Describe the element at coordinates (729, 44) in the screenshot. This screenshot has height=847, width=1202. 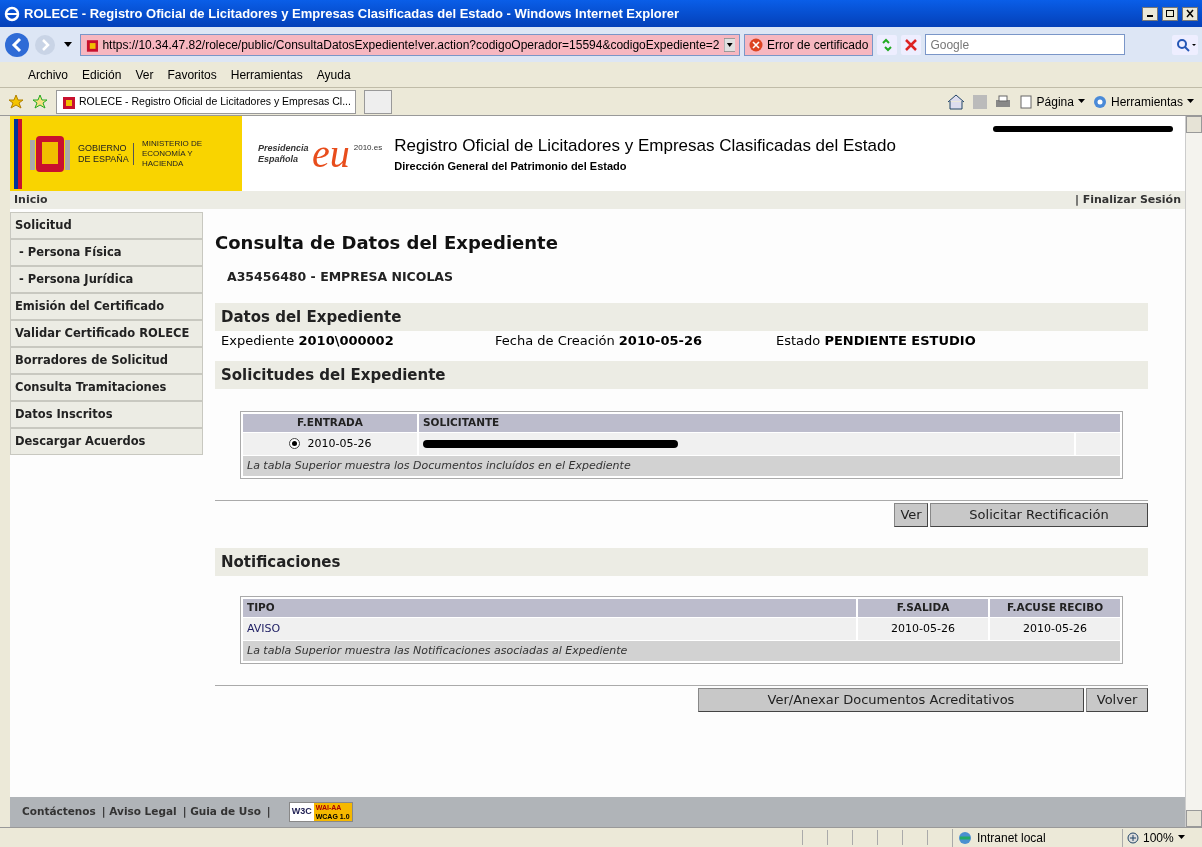
I see `dropdown-icon` at that location.